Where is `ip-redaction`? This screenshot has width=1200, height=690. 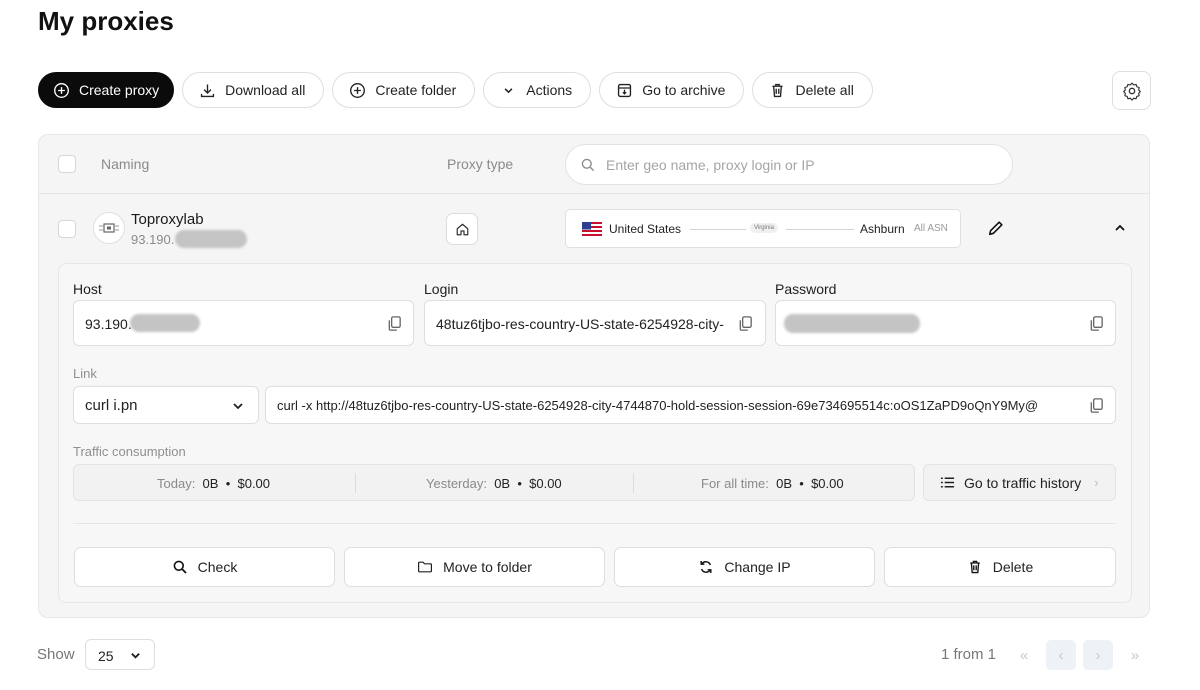 ip-redaction is located at coordinates (211, 239).